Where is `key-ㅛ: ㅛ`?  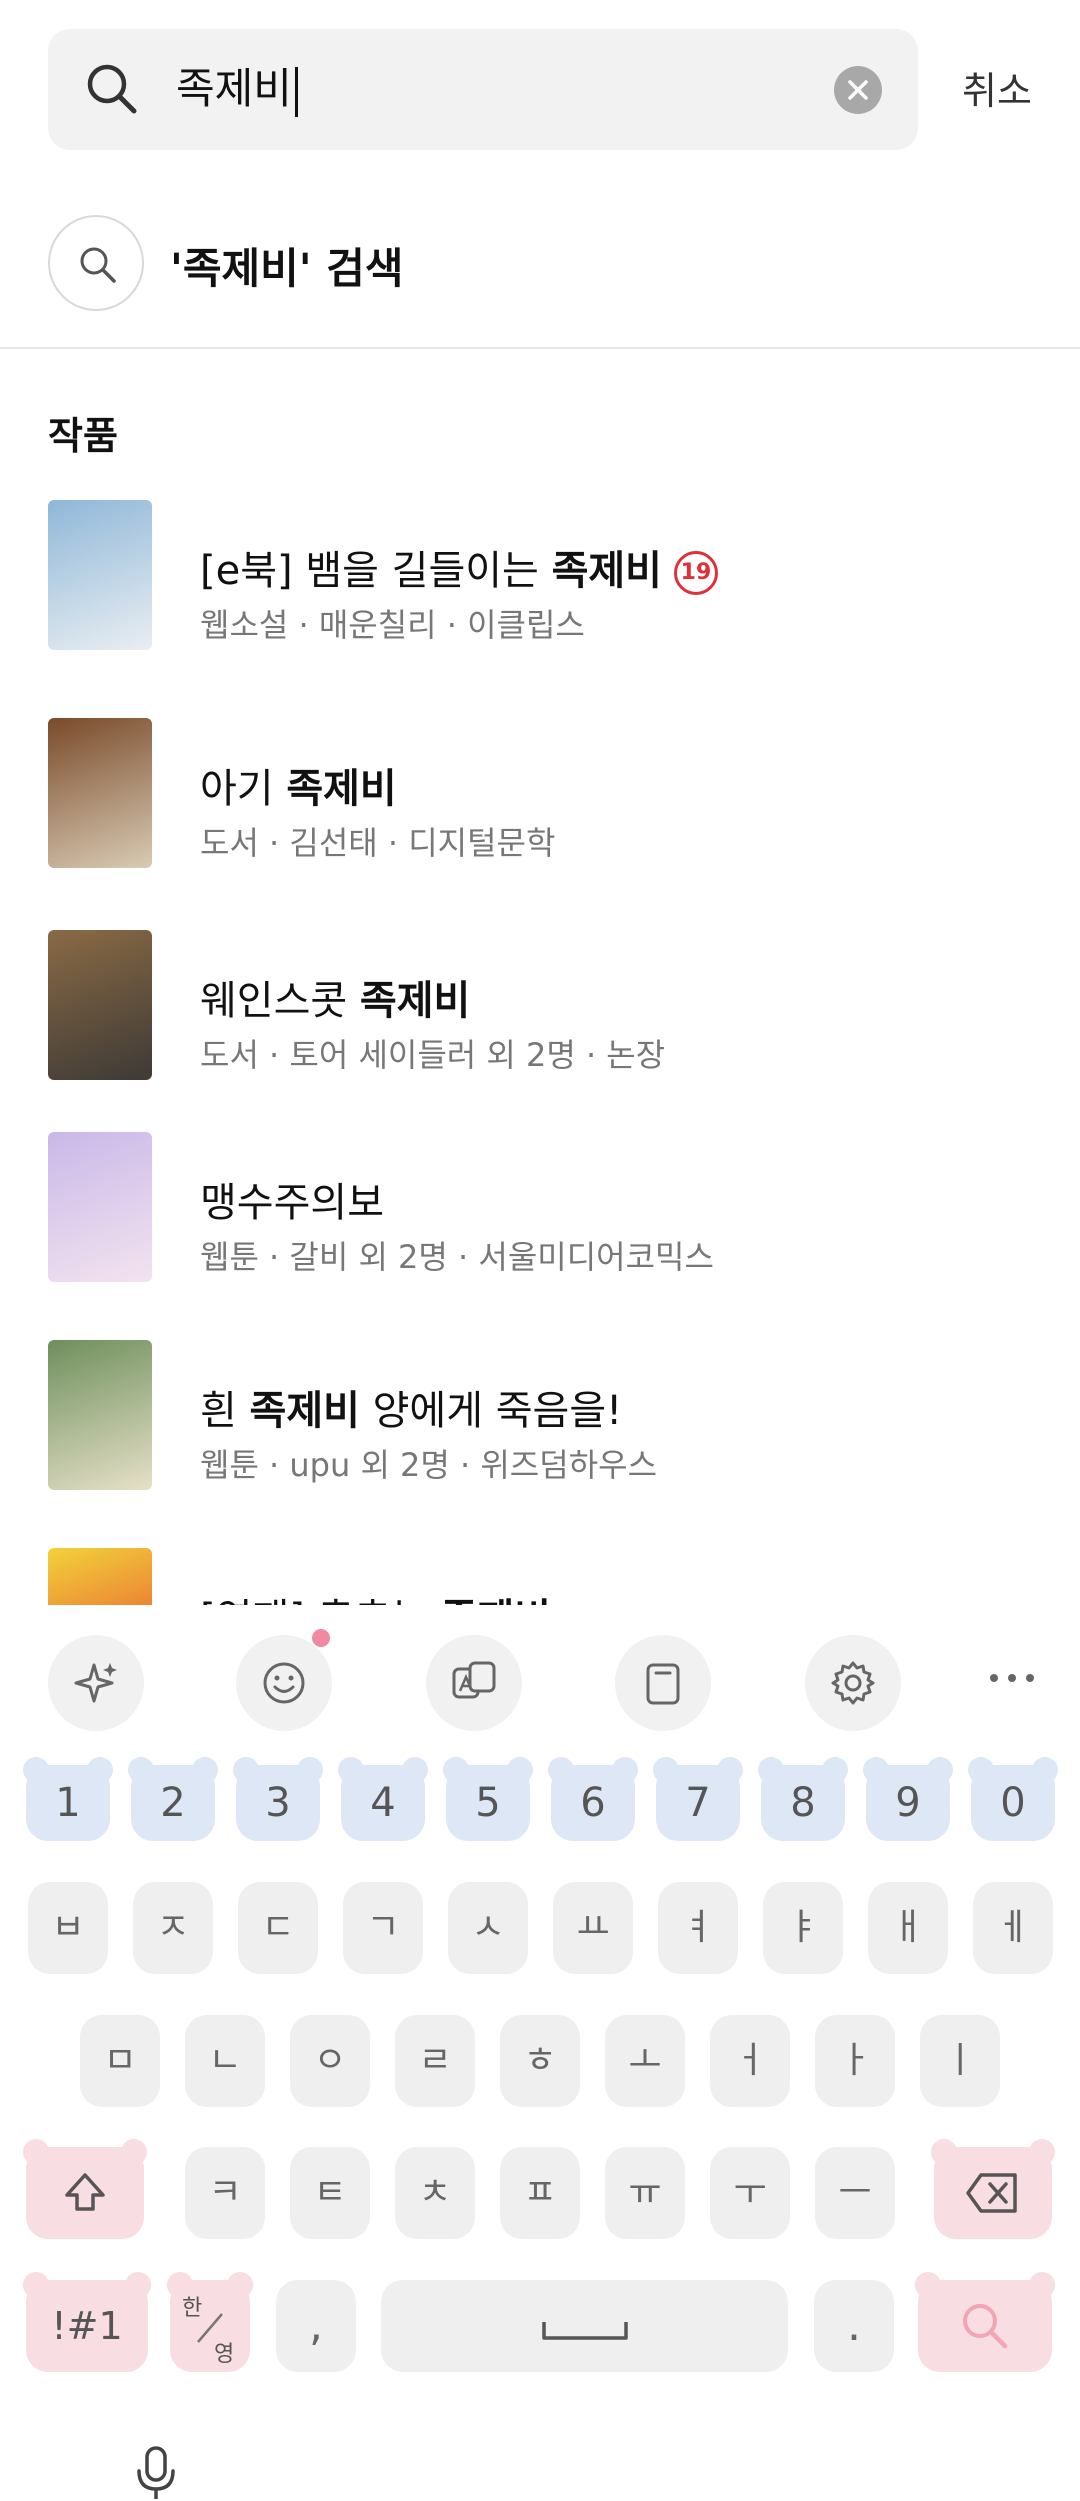
key-ㅛ: ㅛ is located at coordinates (593, 1928).